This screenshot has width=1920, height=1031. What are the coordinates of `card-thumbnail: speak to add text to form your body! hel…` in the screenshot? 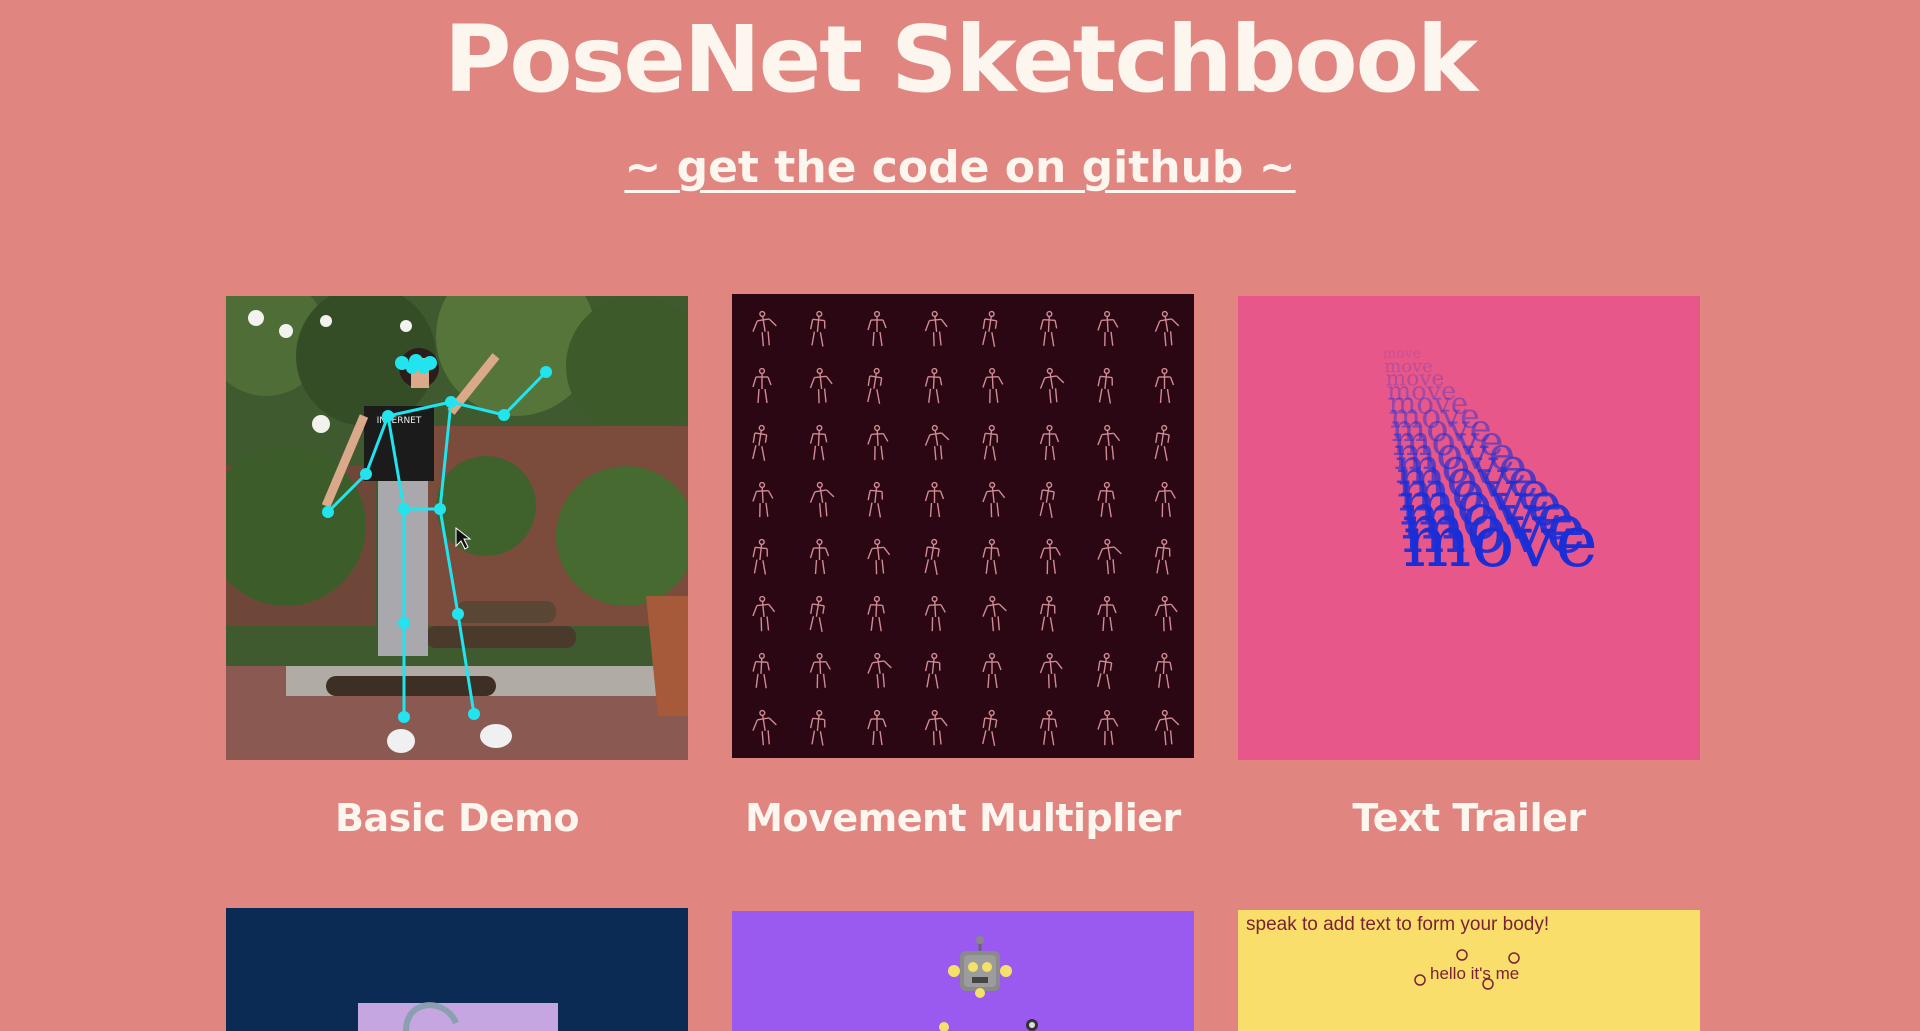 It's located at (1469, 970).